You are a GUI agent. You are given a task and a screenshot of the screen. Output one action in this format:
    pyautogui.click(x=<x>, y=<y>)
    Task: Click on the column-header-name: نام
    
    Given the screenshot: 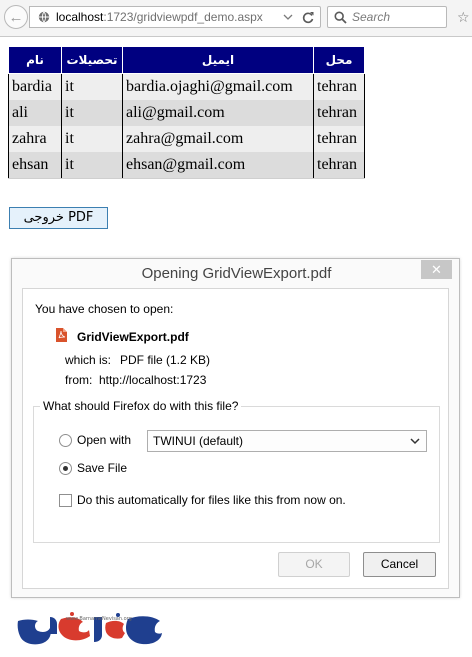 What is the action you would take?
    pyautogui.click(x=35, y=60)
    